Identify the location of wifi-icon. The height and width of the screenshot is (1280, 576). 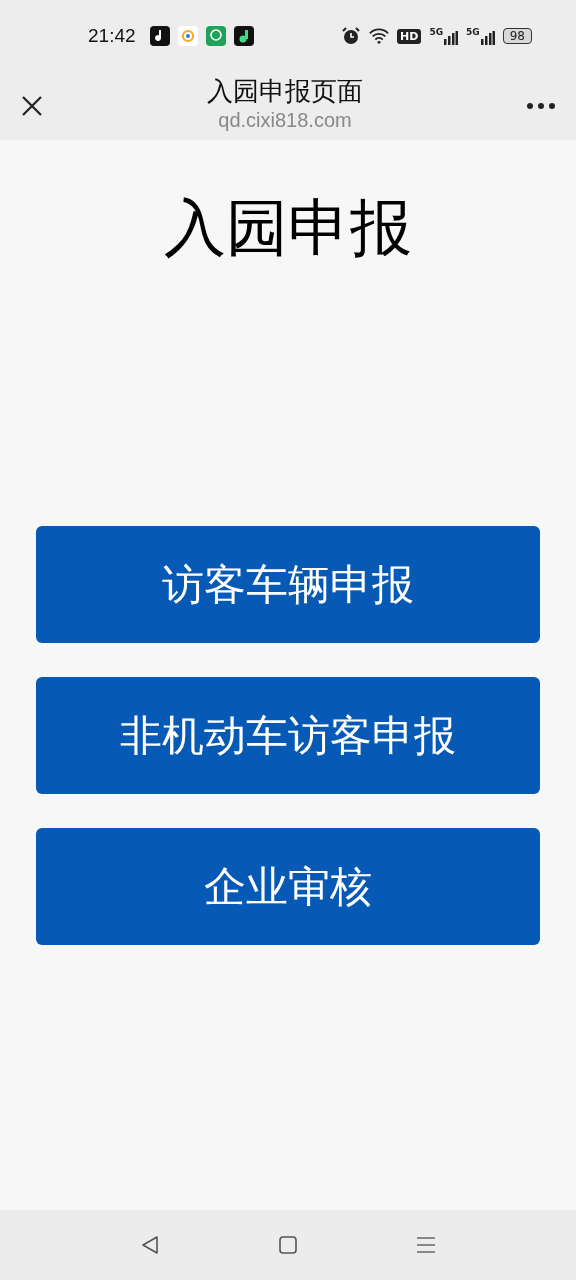
(379, 36).